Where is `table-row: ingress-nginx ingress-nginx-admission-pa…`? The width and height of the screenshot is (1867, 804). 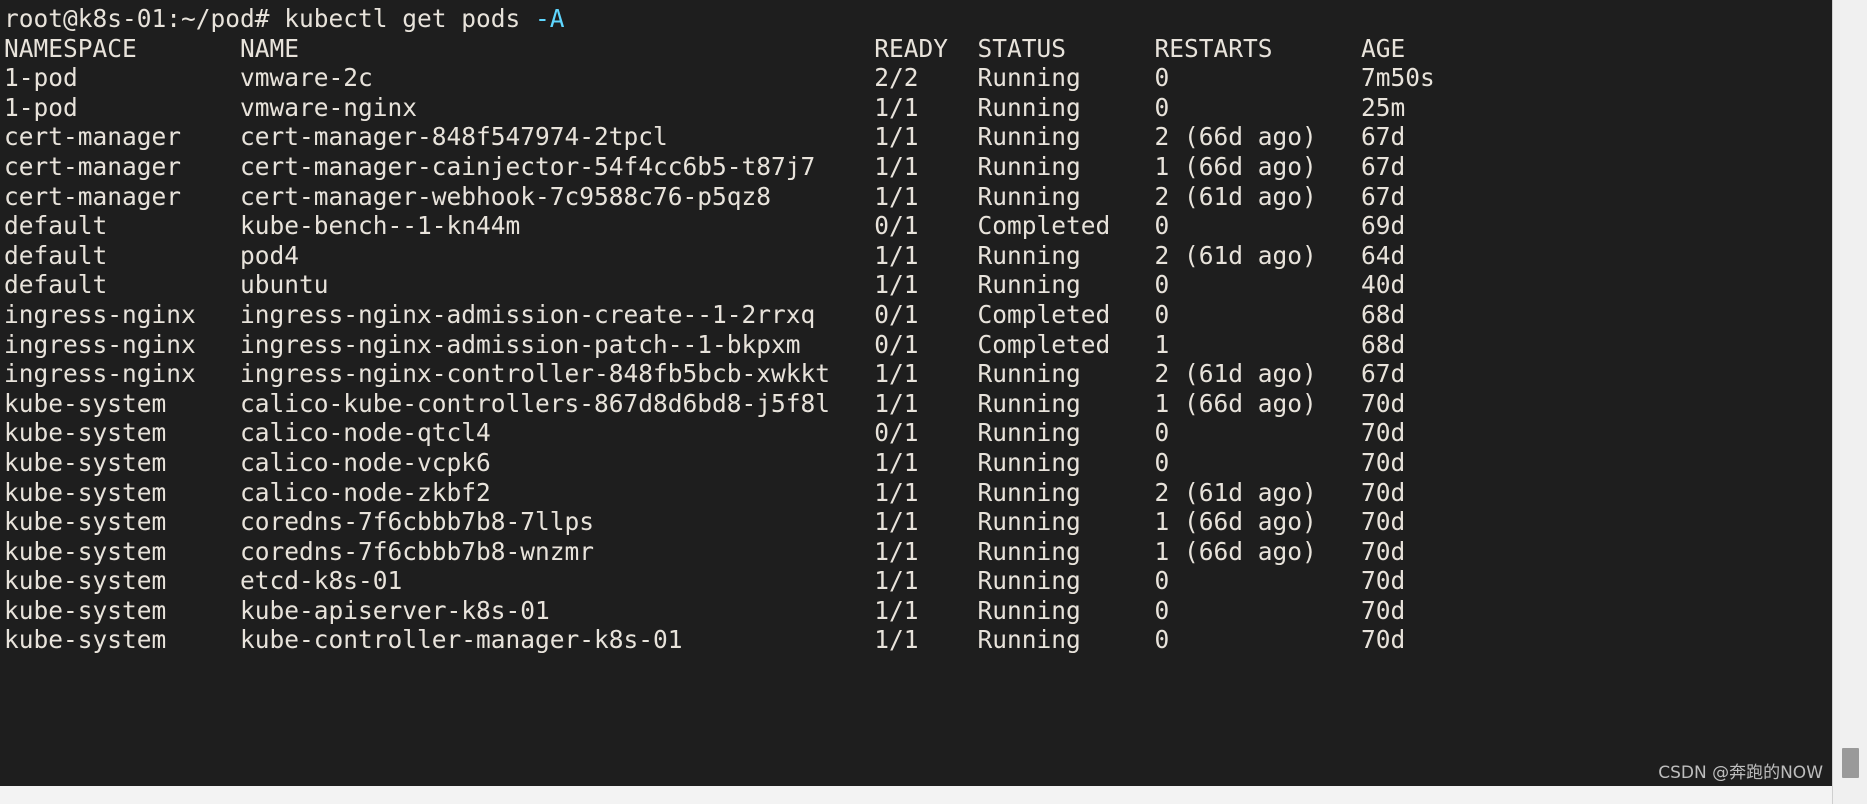
table-row: ingress-nginx ingress-nginx-admission-pa… is located at coordinates (705, 344).